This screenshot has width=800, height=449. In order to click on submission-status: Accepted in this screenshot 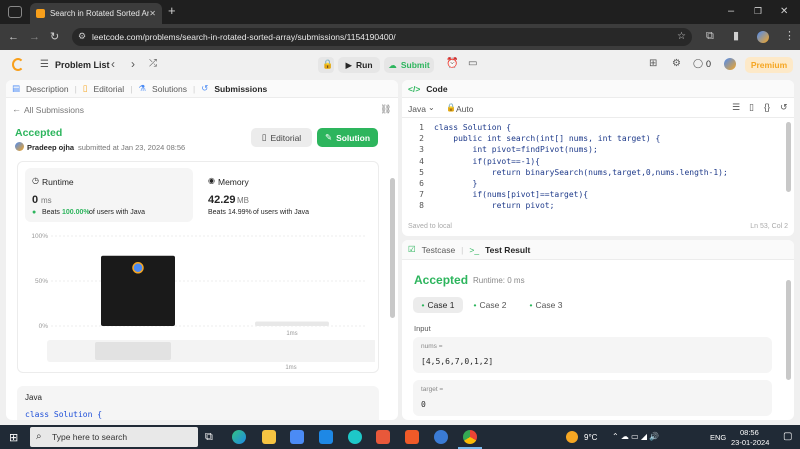, I will do `click(39, 133)`.